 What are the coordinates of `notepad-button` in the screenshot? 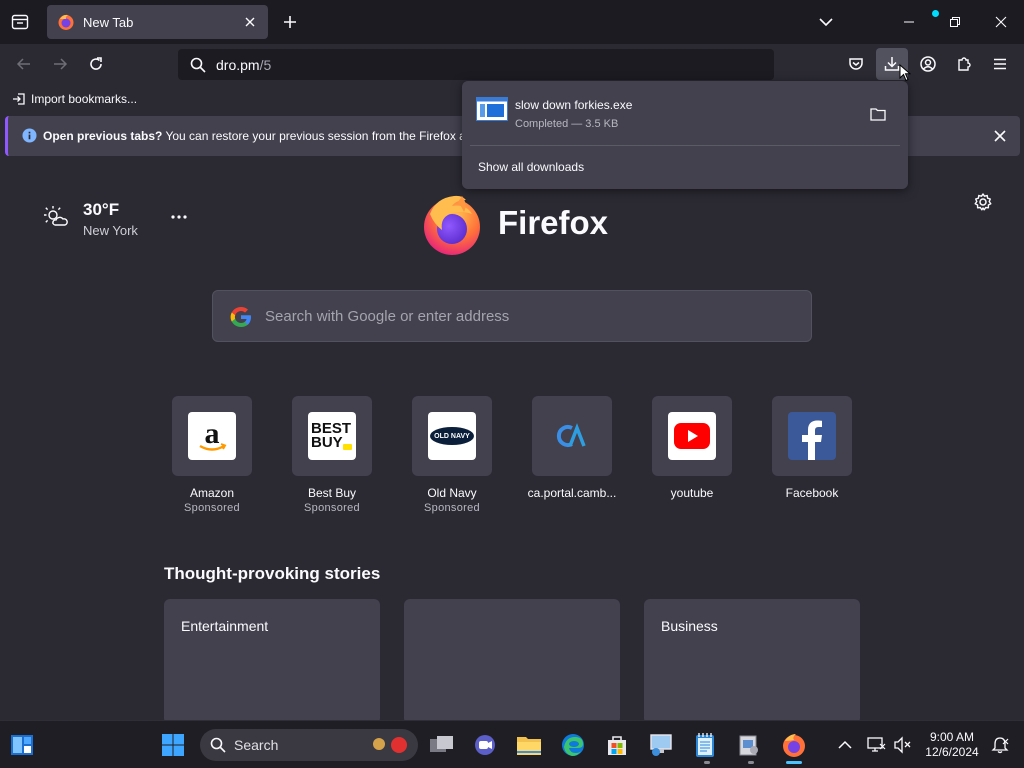 It's located at (705, 745).